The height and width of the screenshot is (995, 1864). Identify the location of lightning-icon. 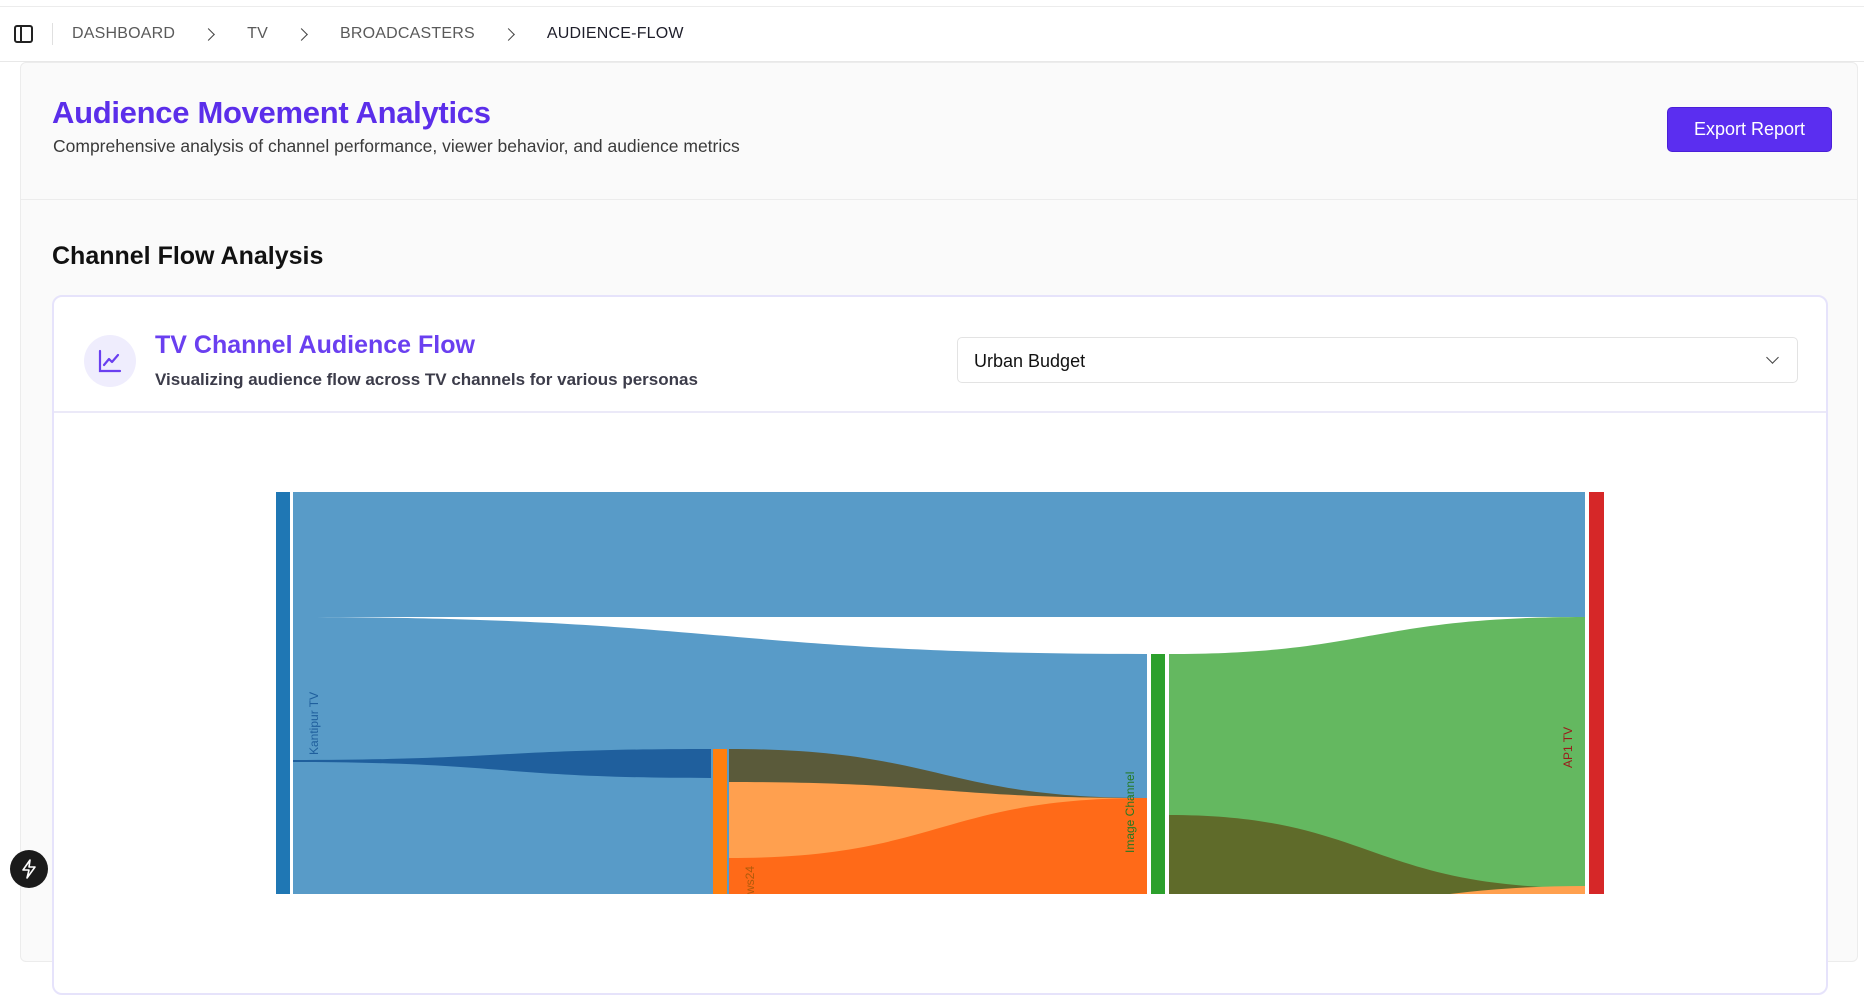
(29, 869).